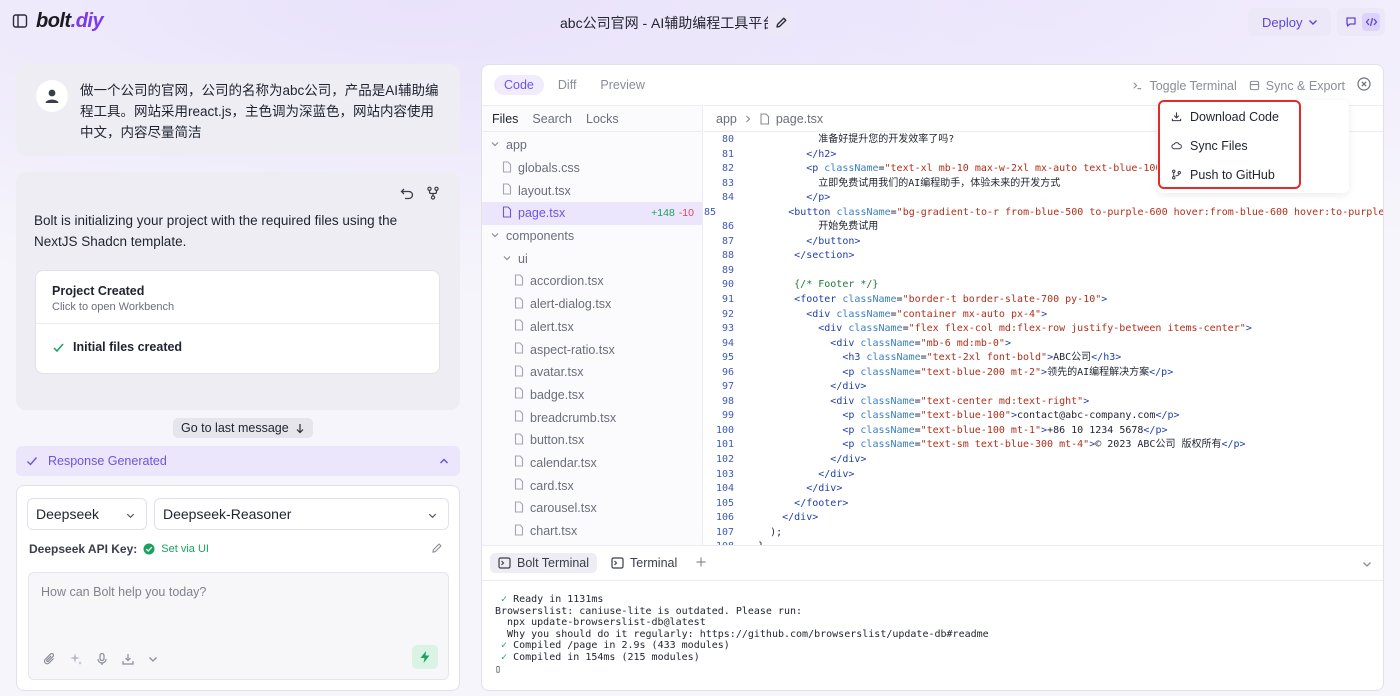 This screenshot has width=1400, height=696. Describe the element at coordinates (243, 428) in the screenshot. I see `go-to-last-message-button: Go to last message` at that location.